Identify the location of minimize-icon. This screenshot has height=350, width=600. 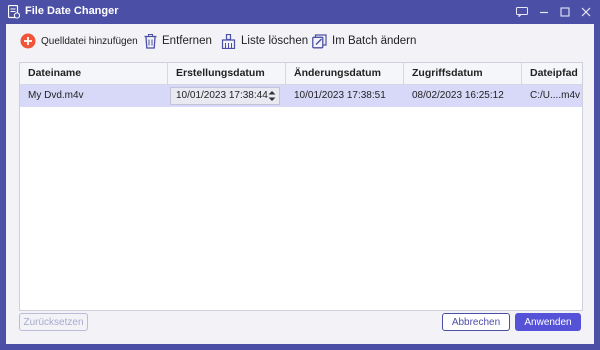
(544, 12).